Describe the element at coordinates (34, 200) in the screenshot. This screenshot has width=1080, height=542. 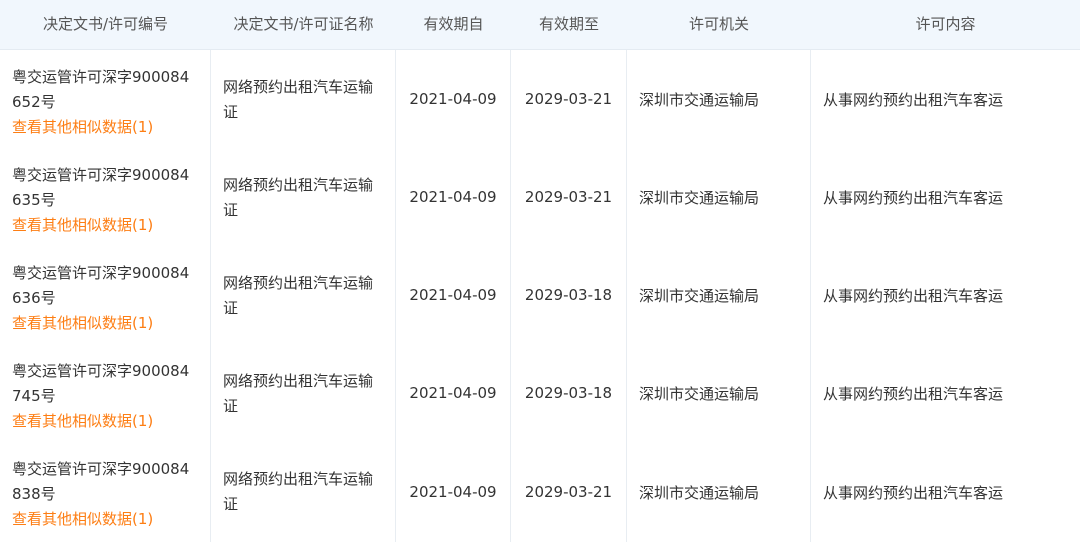
I see `license-code-line2: 635号` at that location.